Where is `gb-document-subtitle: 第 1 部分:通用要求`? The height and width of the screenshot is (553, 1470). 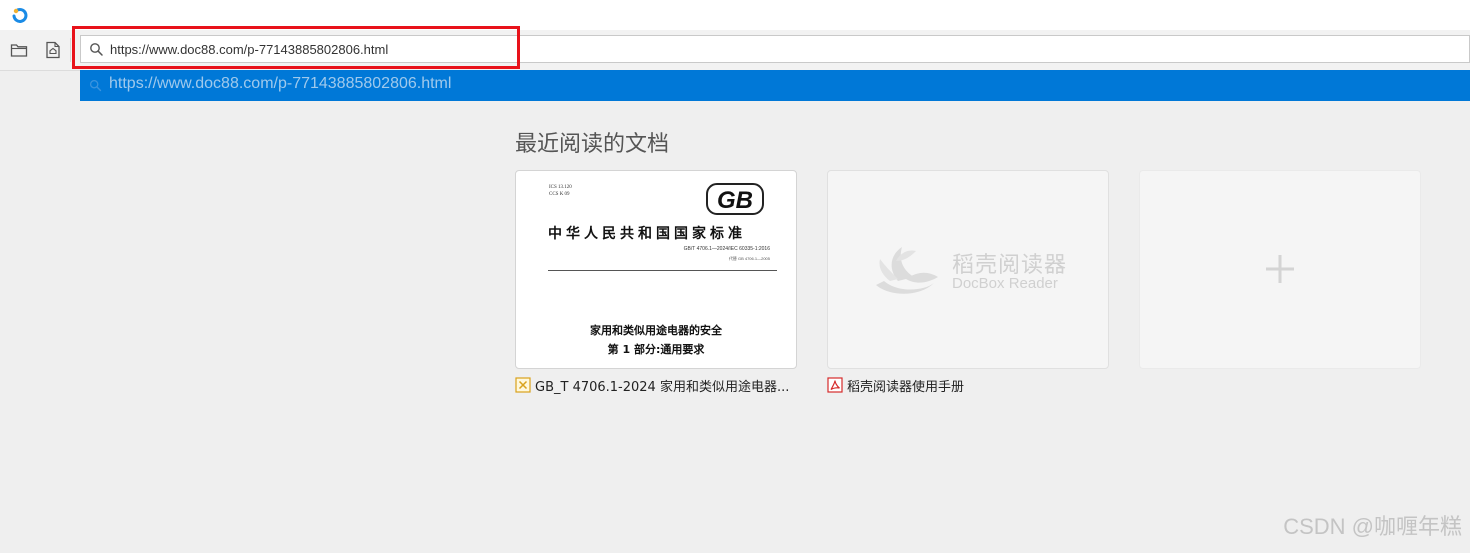 gb-document-subtitle: 第 1 部分:通用要求 is located at coordinates (656, 349).